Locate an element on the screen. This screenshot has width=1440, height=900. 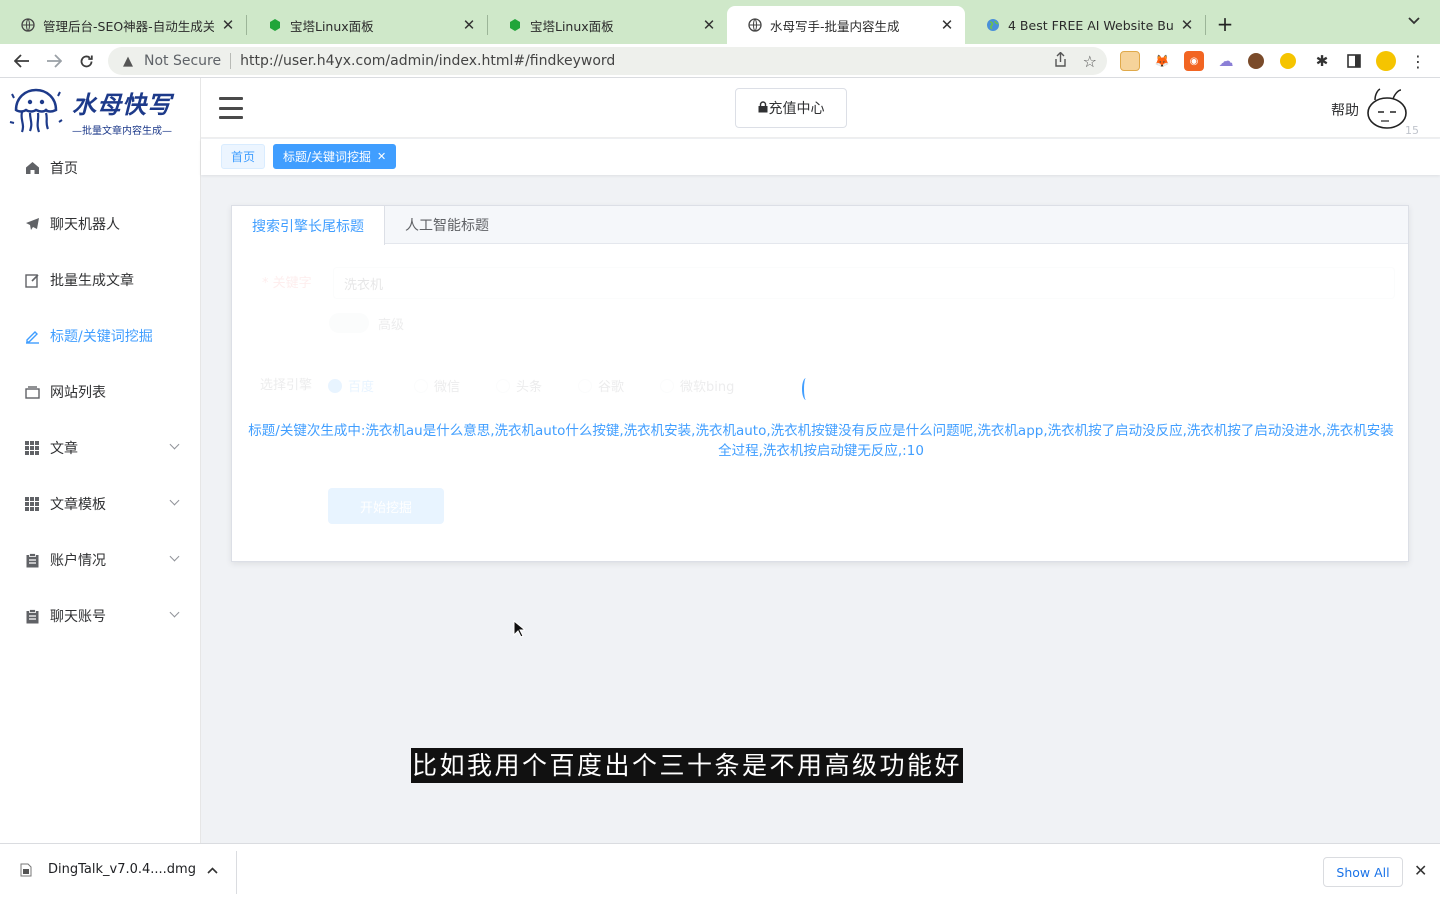
engine-radio-baidu: 百度 is located at coordinates (351, 385).